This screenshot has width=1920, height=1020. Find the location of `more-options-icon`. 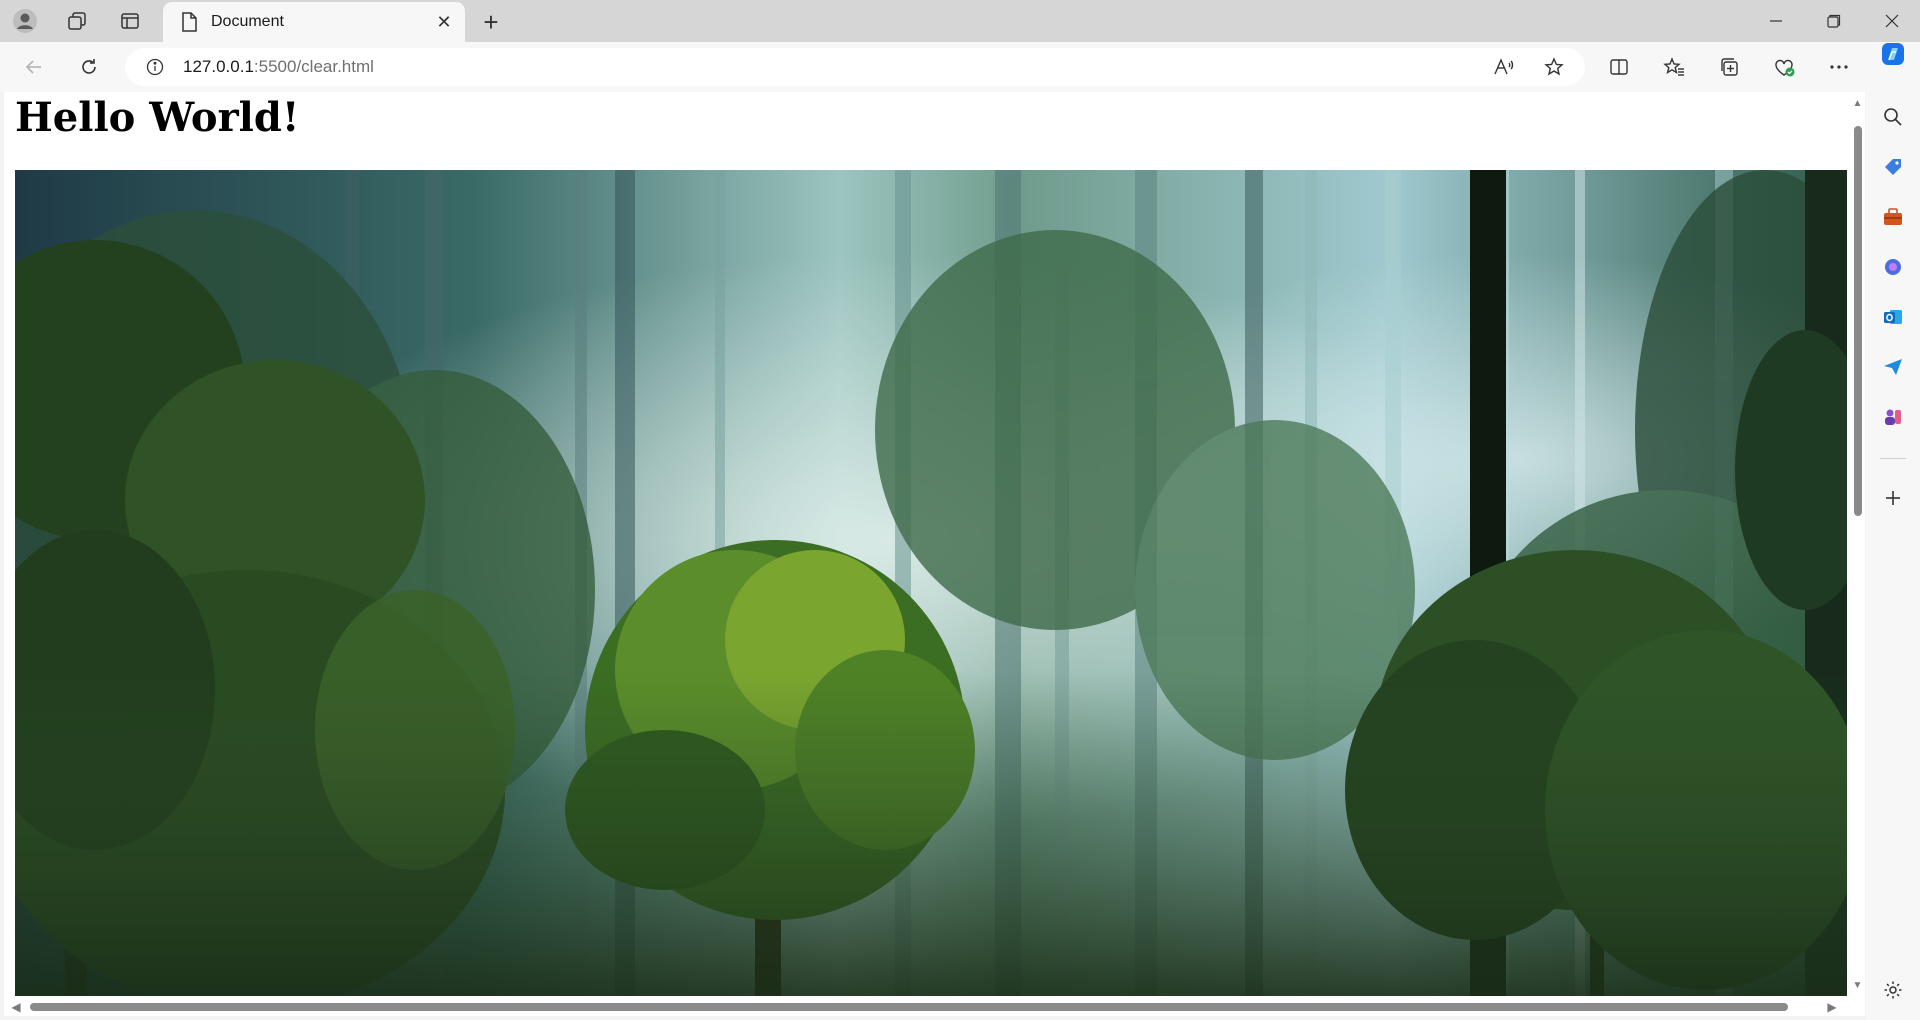

more-options-icon is located at coordinates (1839, 67).